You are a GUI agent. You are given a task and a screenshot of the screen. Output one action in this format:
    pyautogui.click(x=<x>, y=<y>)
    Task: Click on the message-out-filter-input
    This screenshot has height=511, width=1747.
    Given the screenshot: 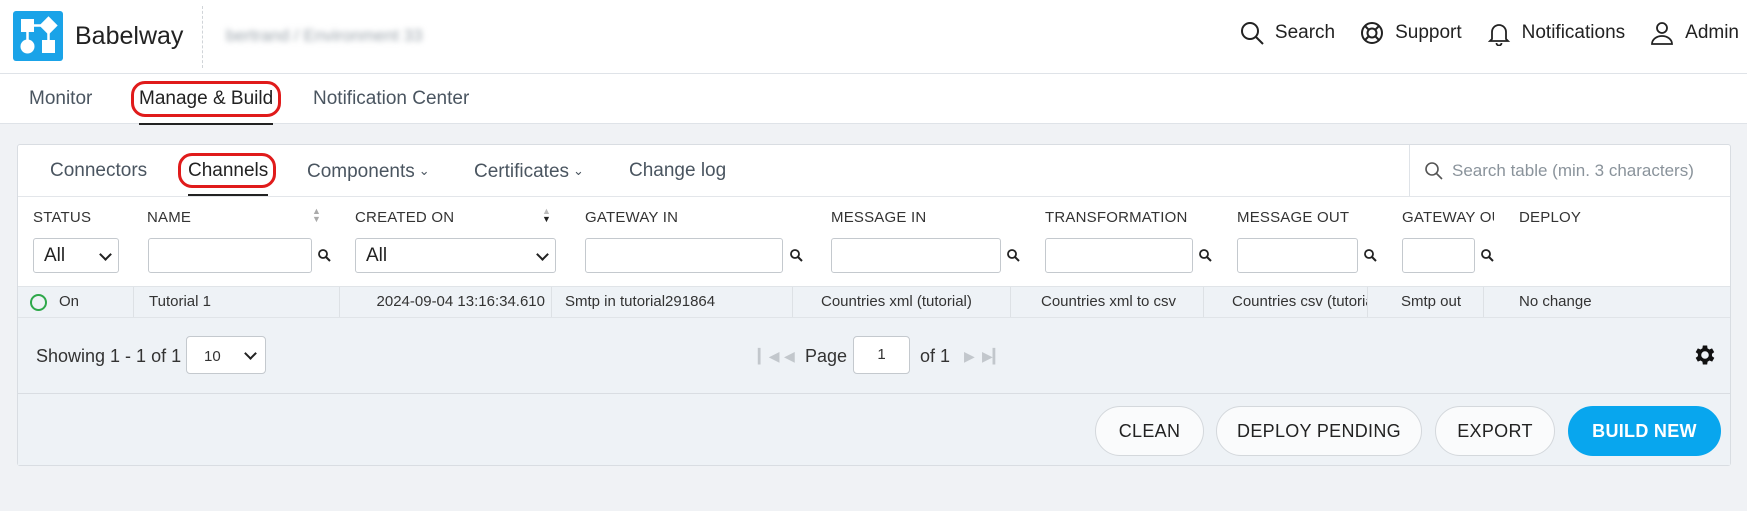 What is the action you would take?
    pyautogui.click(x=1297, y=255)
    